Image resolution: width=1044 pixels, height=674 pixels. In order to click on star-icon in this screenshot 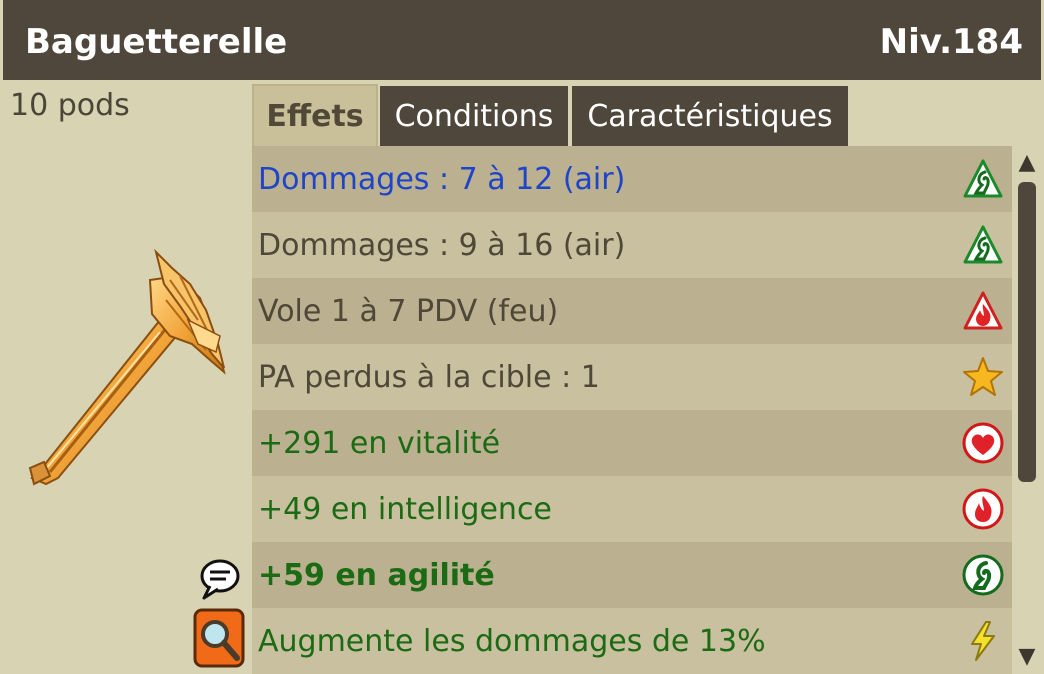, I will do `click(983, 376)`.